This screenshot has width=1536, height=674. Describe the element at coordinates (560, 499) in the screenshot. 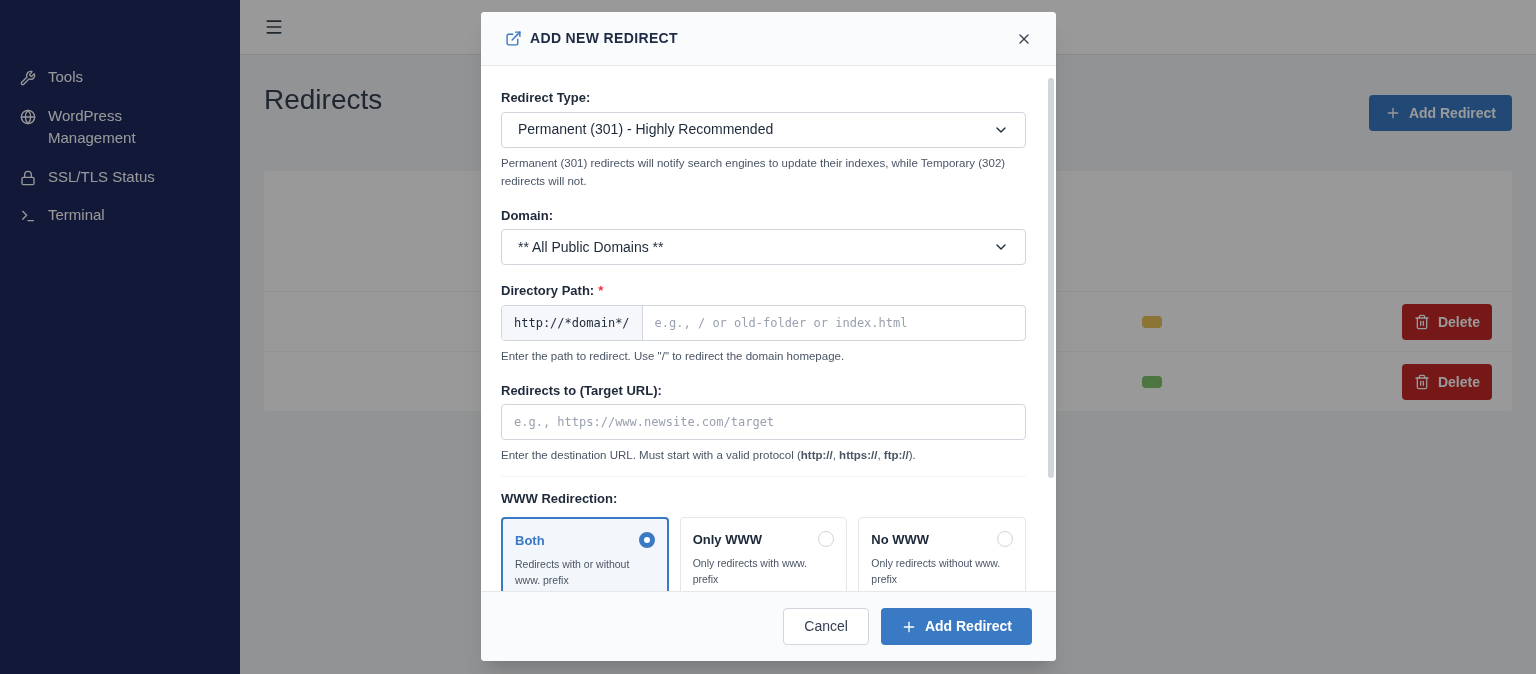

I see `field-label: WWW Redirection:` at that location.